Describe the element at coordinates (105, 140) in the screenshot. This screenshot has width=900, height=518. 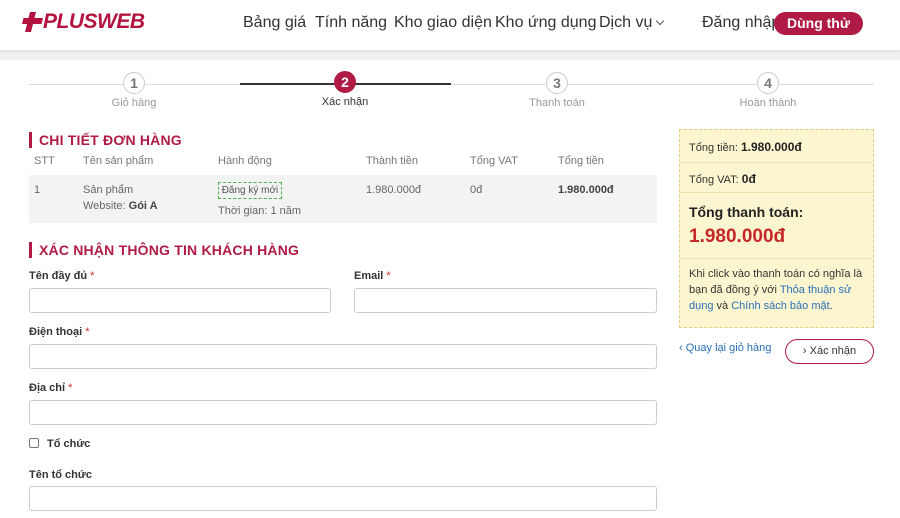
I see `order-details-title: CHI TIẾT ĐƠN HÀNG` at that location.